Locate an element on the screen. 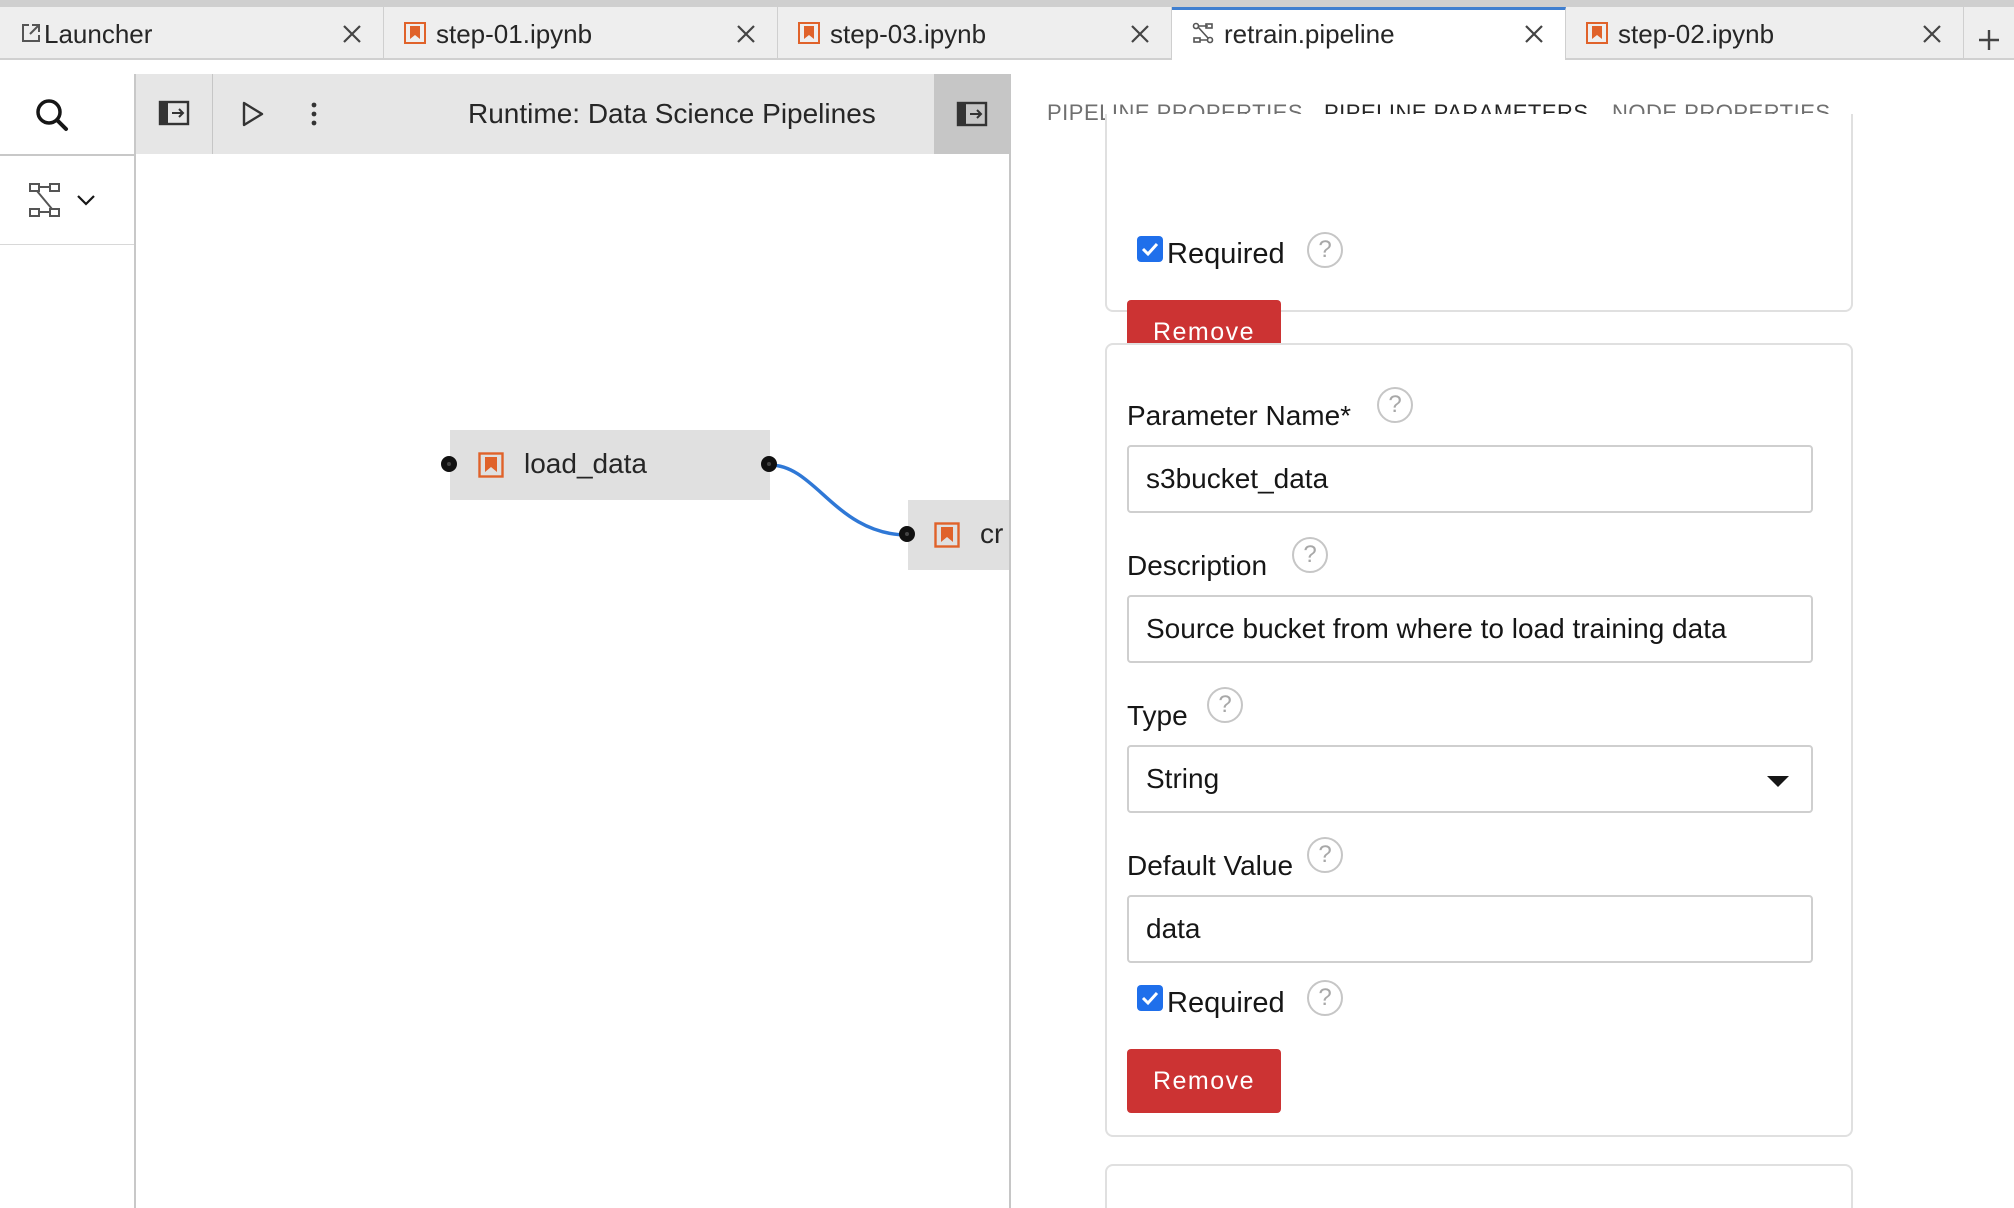 The image size is (2014, 1208). description-label: Description is located at coordinates (1197, 565).